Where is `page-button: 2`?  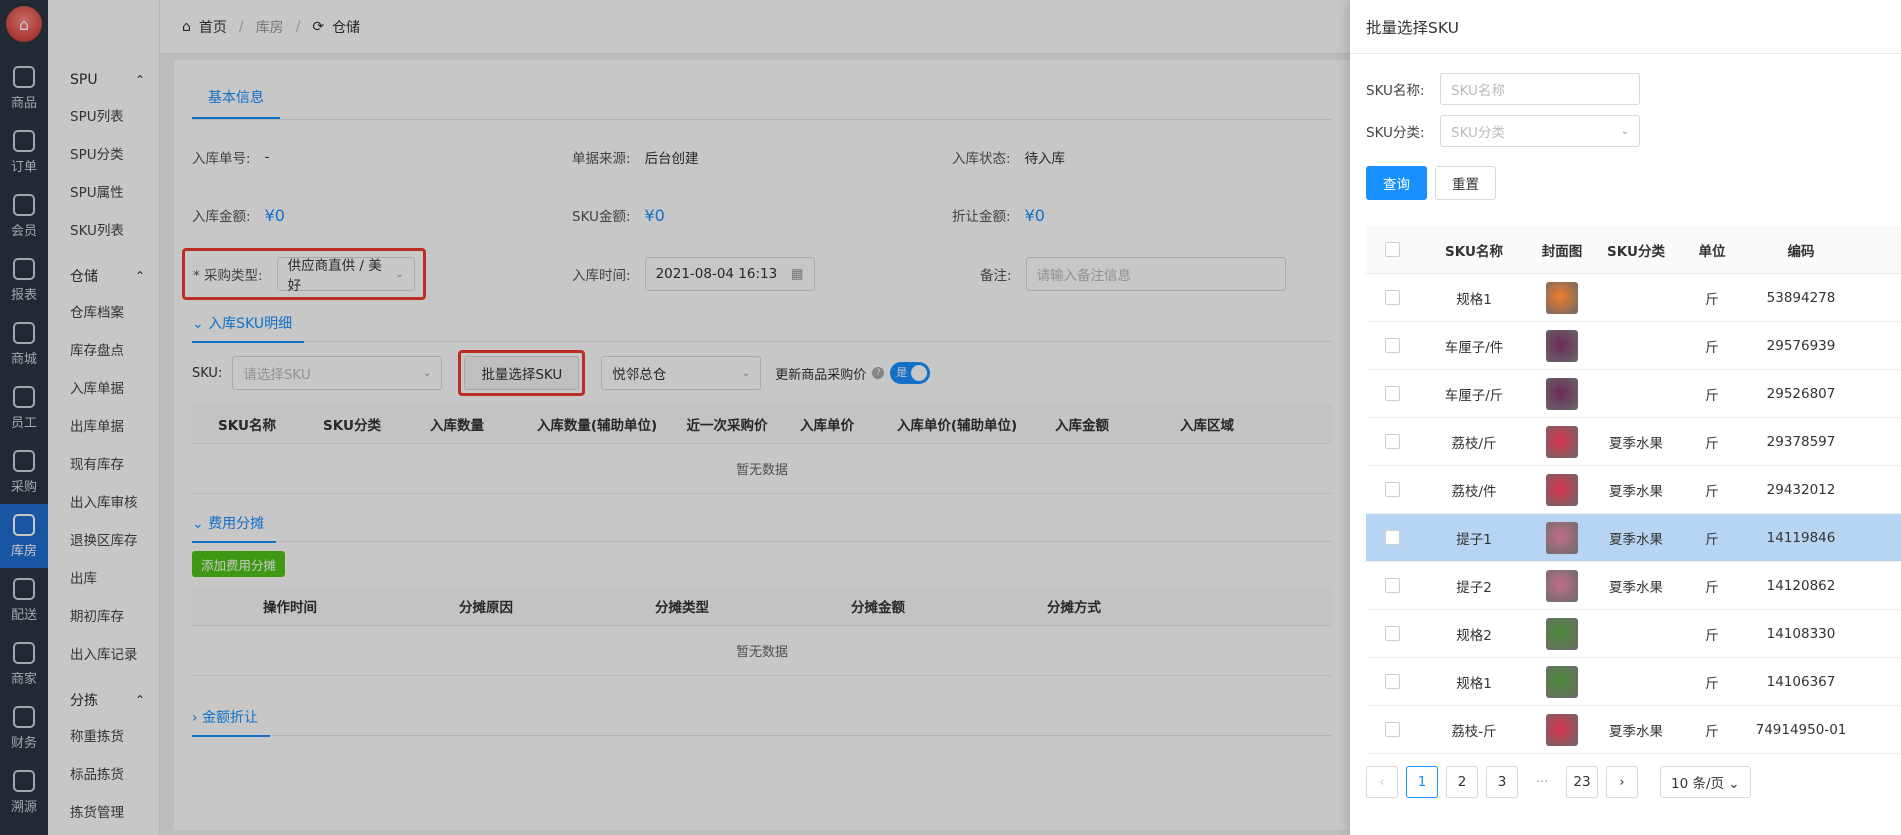 page-button: 2 is located at coordinates (1462, 782).